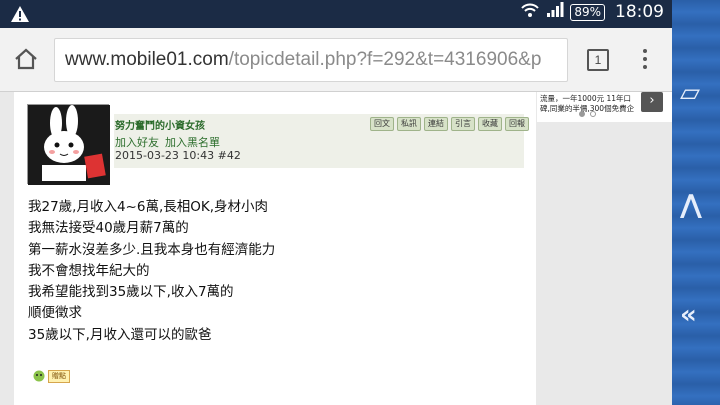  I want to click on post-line: 35歲以下,月收入還可以的歐爸, so click(120, 334).